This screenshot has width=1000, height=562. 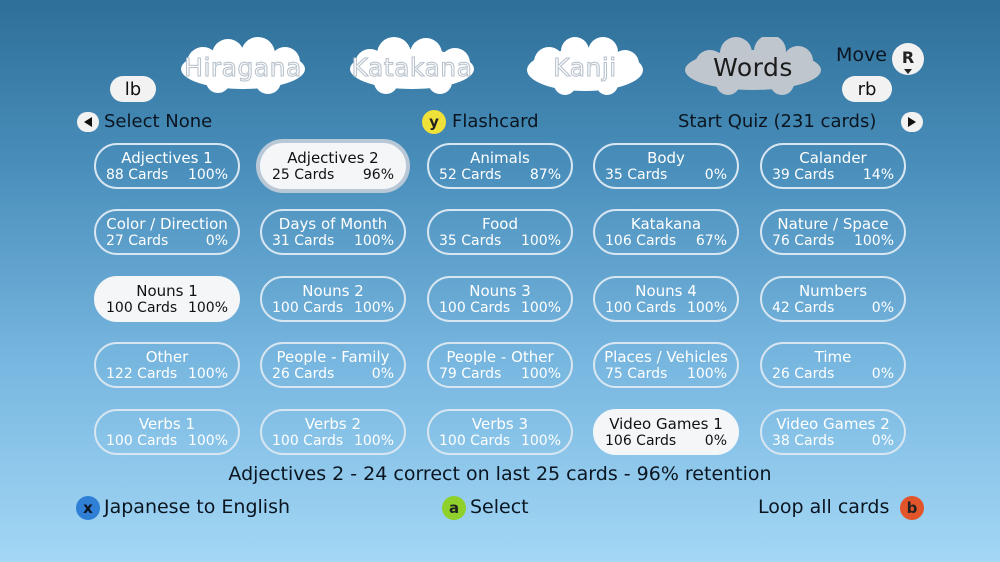 I want to click on deck-card: Adjectives 1 88 Cards 100%, so click(x=167, y=166).